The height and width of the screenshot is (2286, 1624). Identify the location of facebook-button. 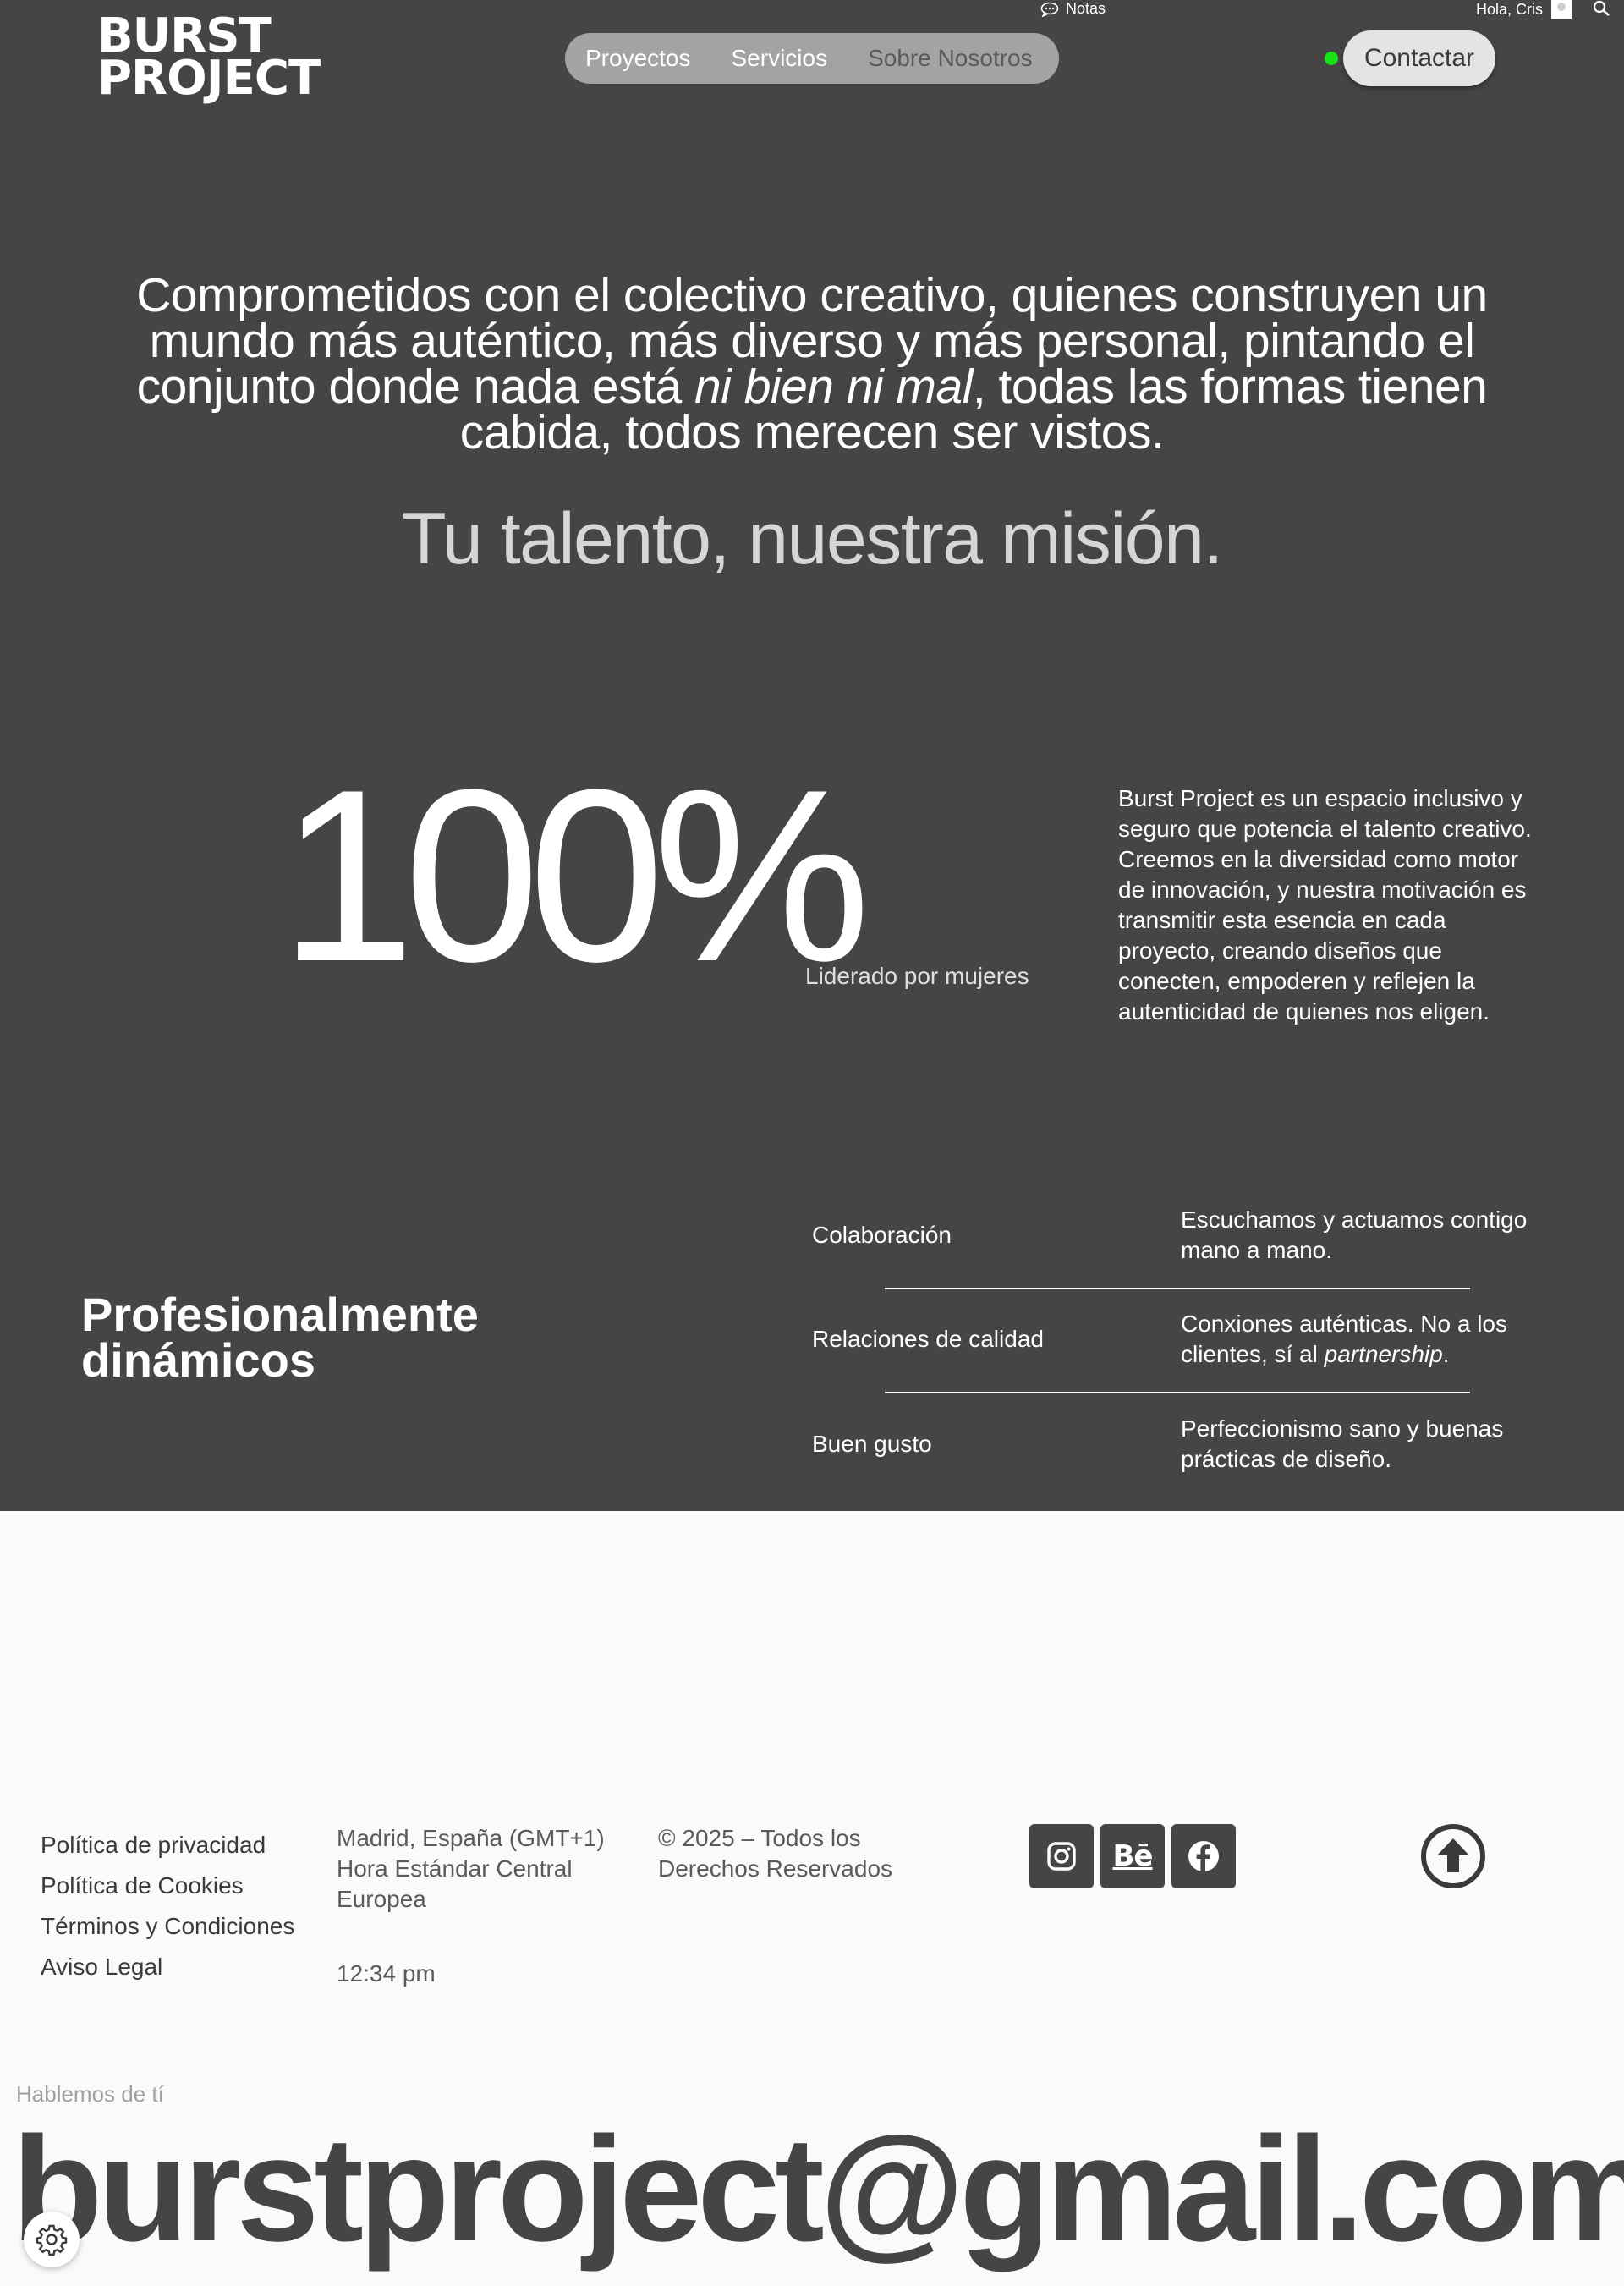
(1203, 1856).